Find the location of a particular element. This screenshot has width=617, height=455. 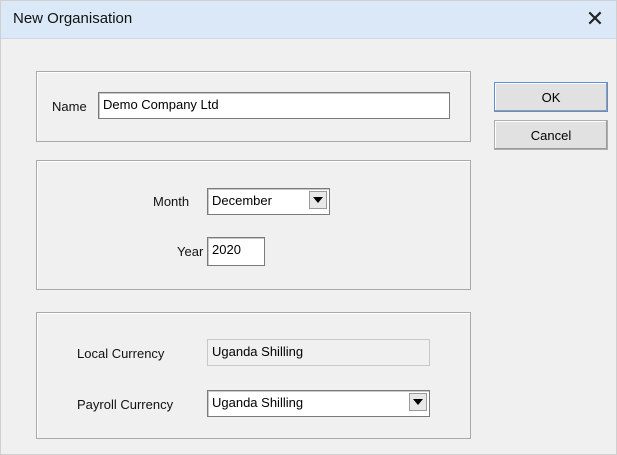

ok-button: OK is located at coordinates (551, 97).